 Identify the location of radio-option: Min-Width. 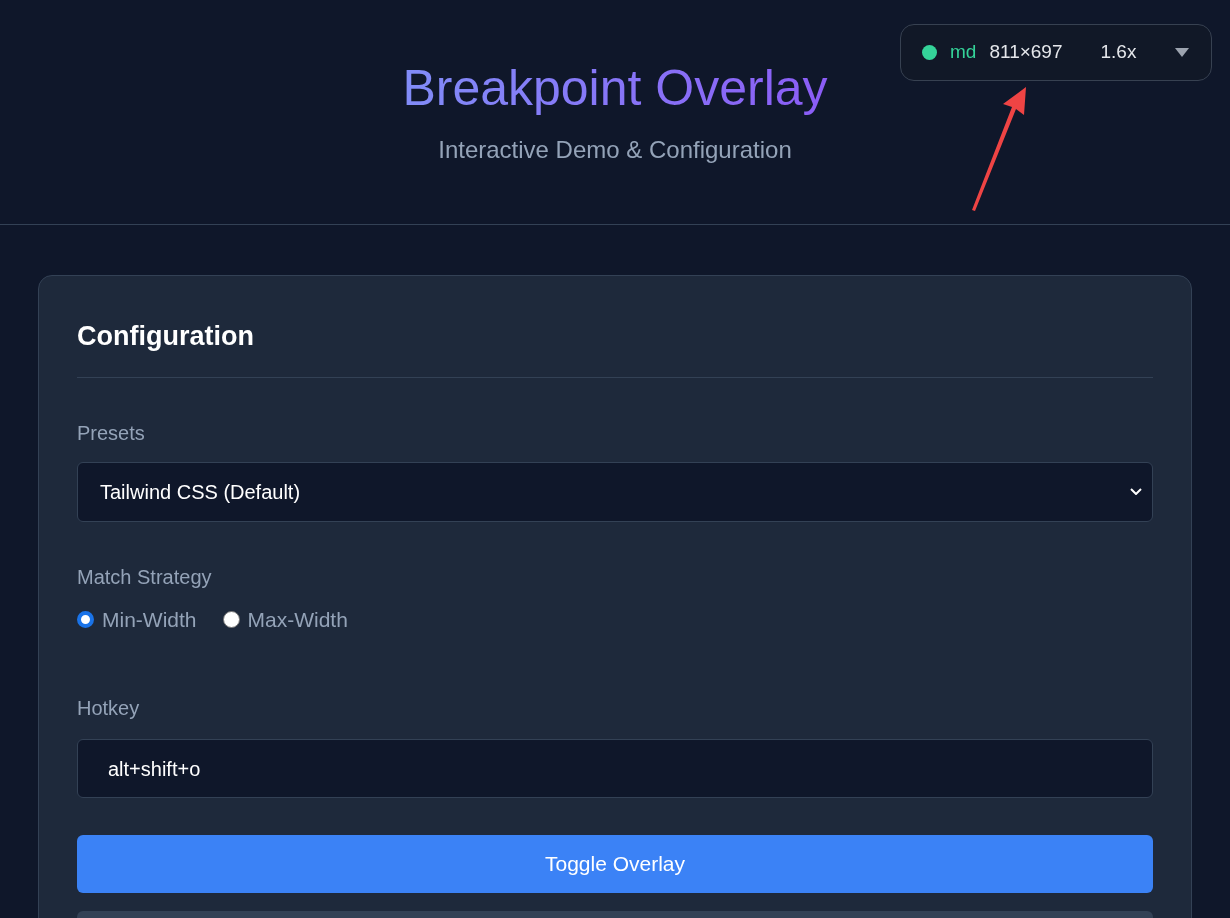
(137, 619).